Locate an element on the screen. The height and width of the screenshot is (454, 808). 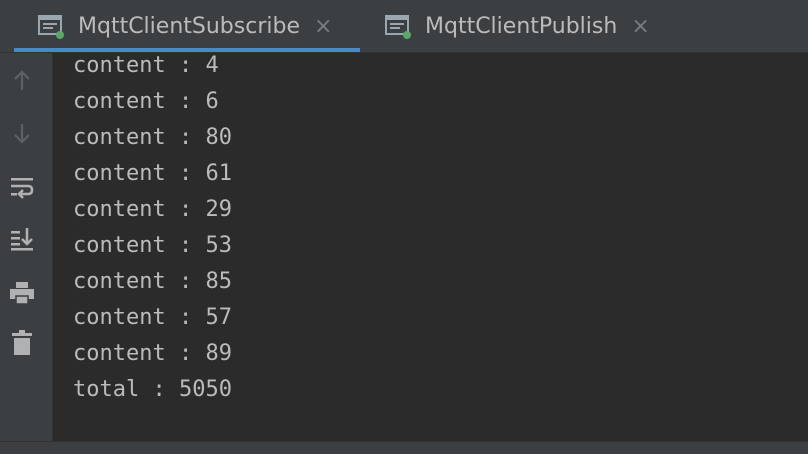
trash-icon is located at coordinates (22, 343).